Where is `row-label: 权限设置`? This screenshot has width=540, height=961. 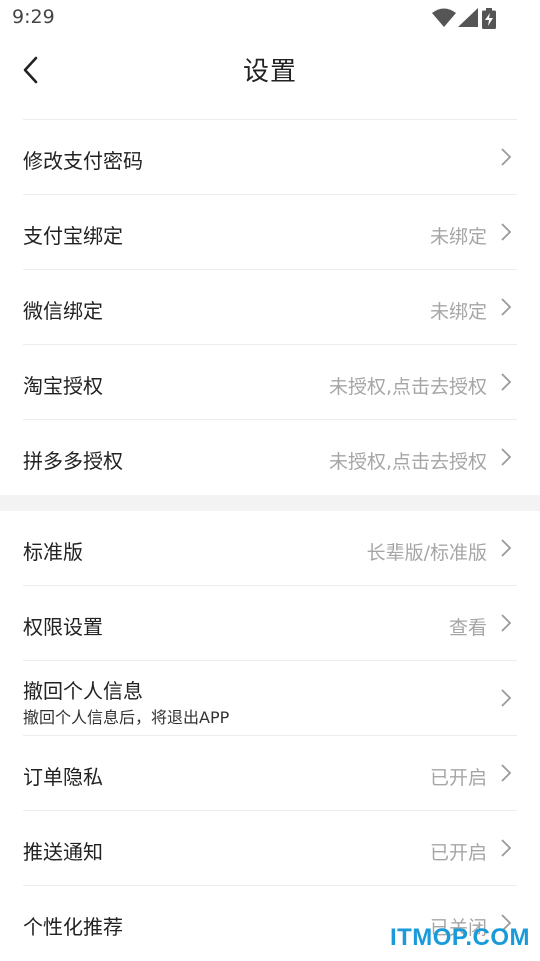
row-label: 权限设置 is located at coordinates (63, 627).